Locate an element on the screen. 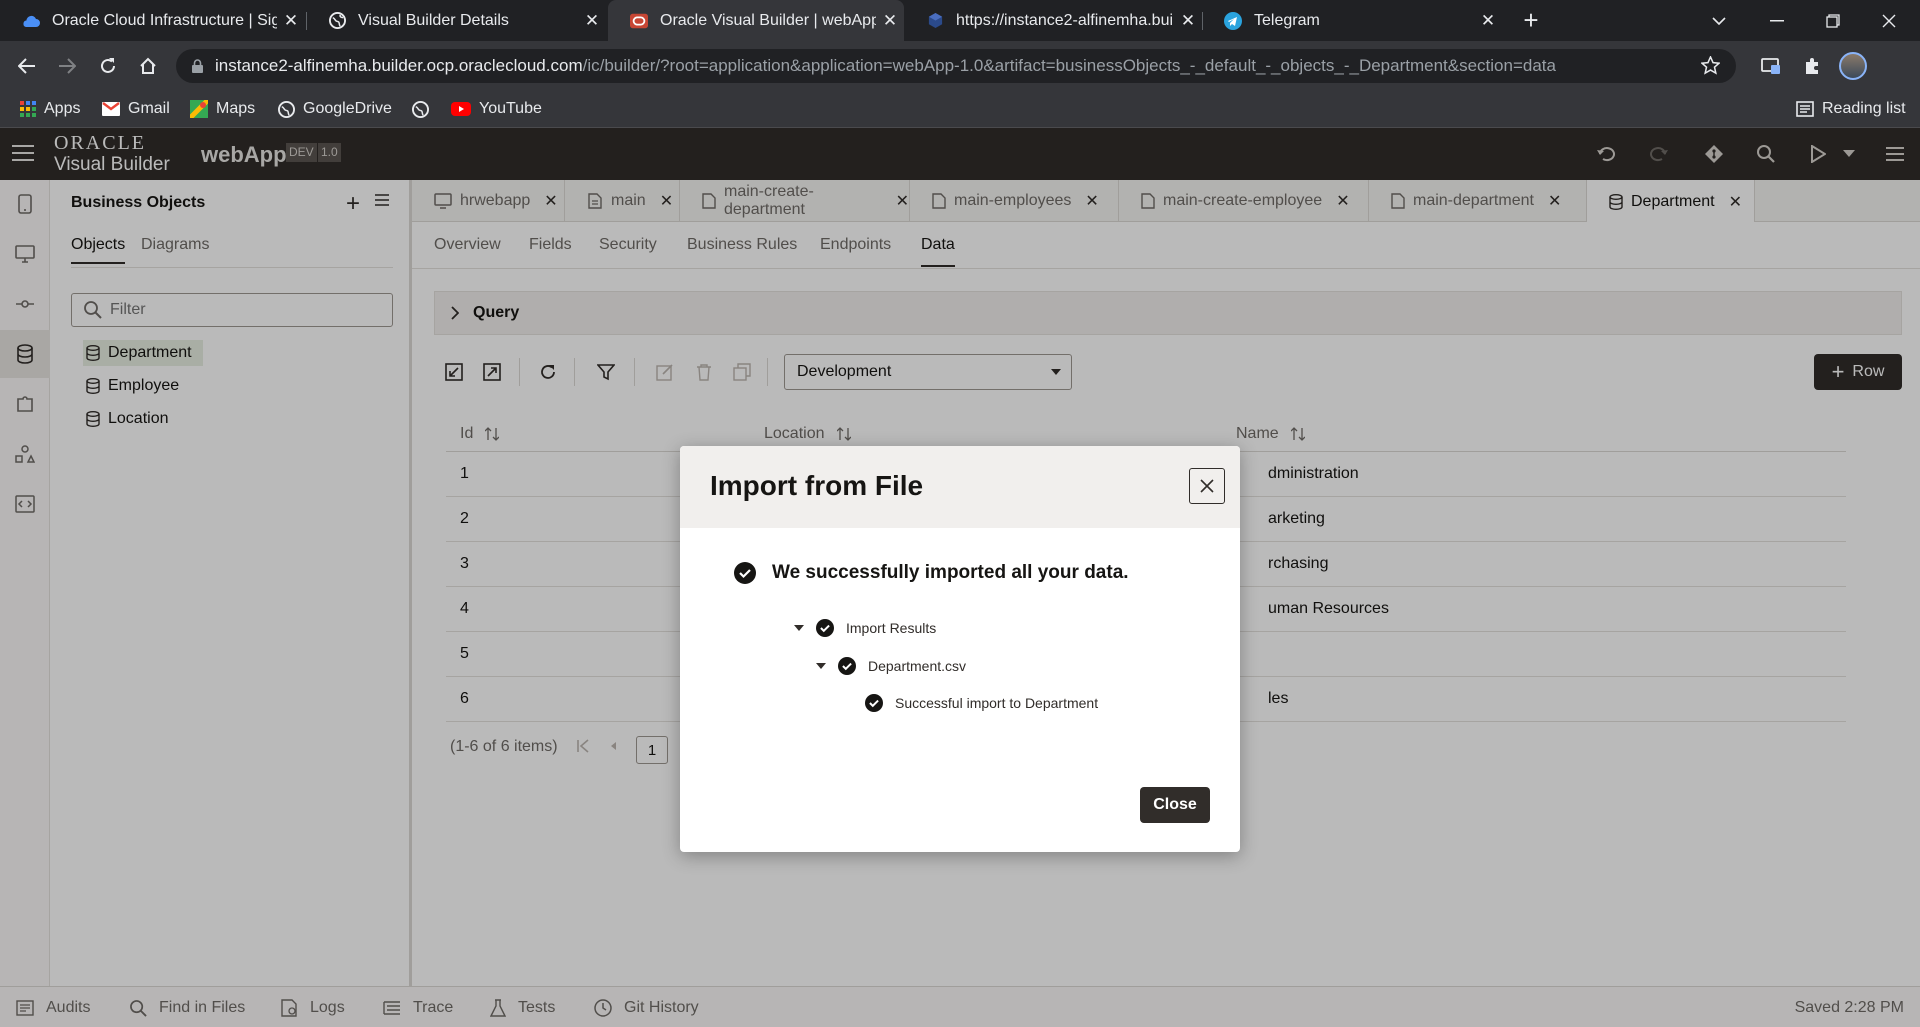  restore-icon is located at coordinates (1833, 20).